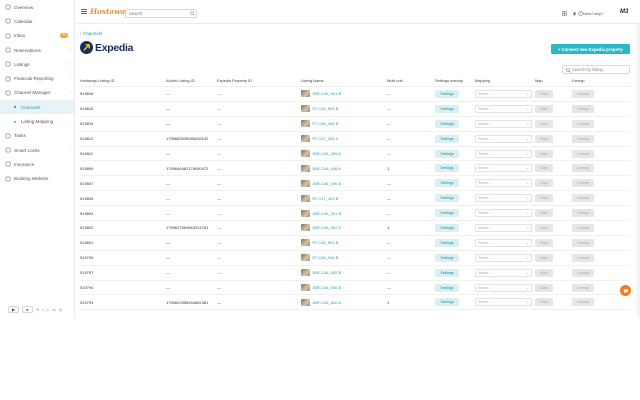  What do you see at coordinates (37, 50) in the screenshot?
I see `sidebar-item-reservations: Reservations ›` at bounding box center [37, 50].